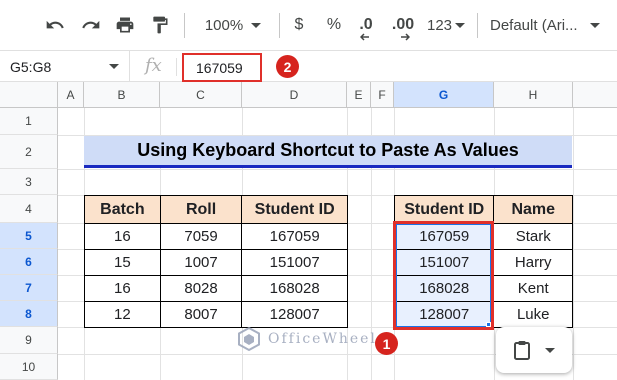 The height and width of the screenshot is (380, 617). Describe the element at coordinates (160, 25) in the screenshot. I see `paint-format-icon` at that location.